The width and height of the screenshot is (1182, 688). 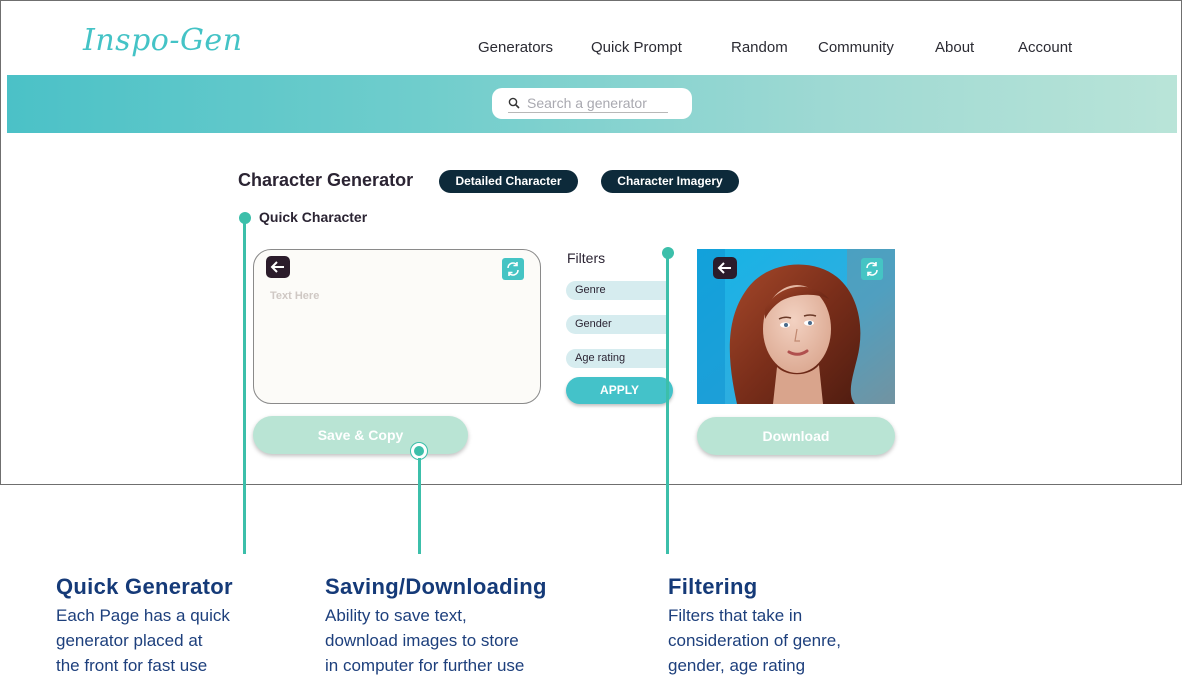 I want to click on nav-about: About, so click(x=954, y=47).